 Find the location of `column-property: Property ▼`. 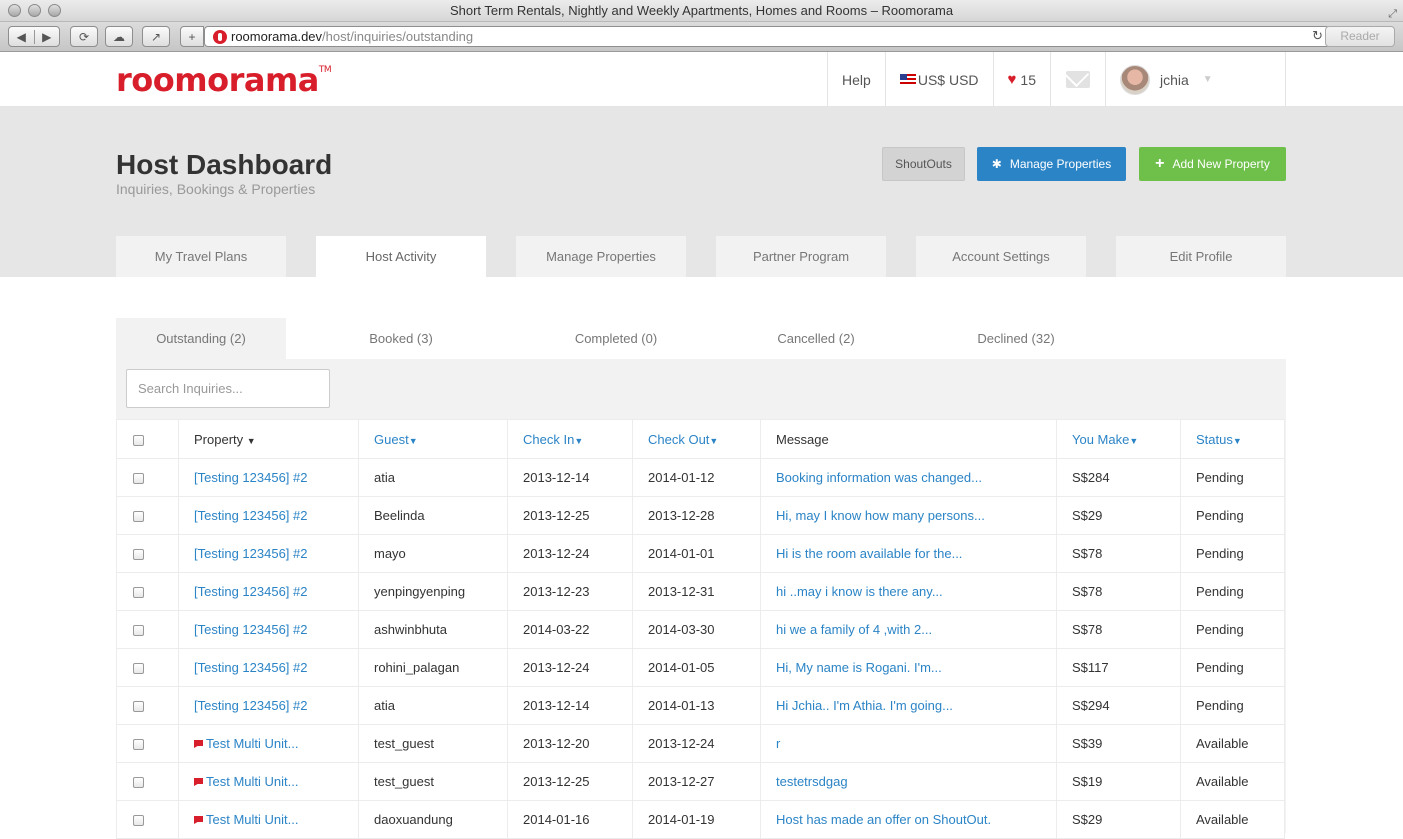

column-property: Property ▼ is located at coordinates (268, 439).